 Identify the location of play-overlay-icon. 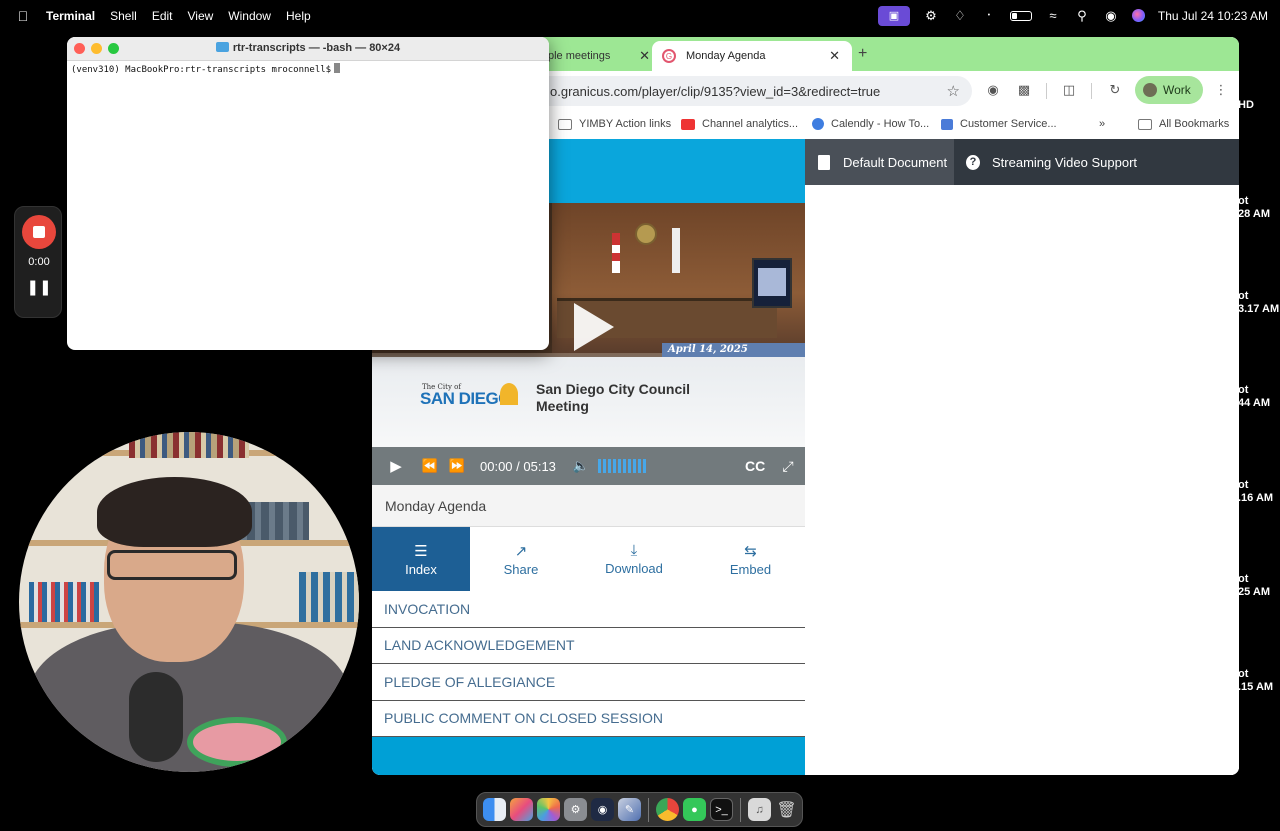
(594, 327).